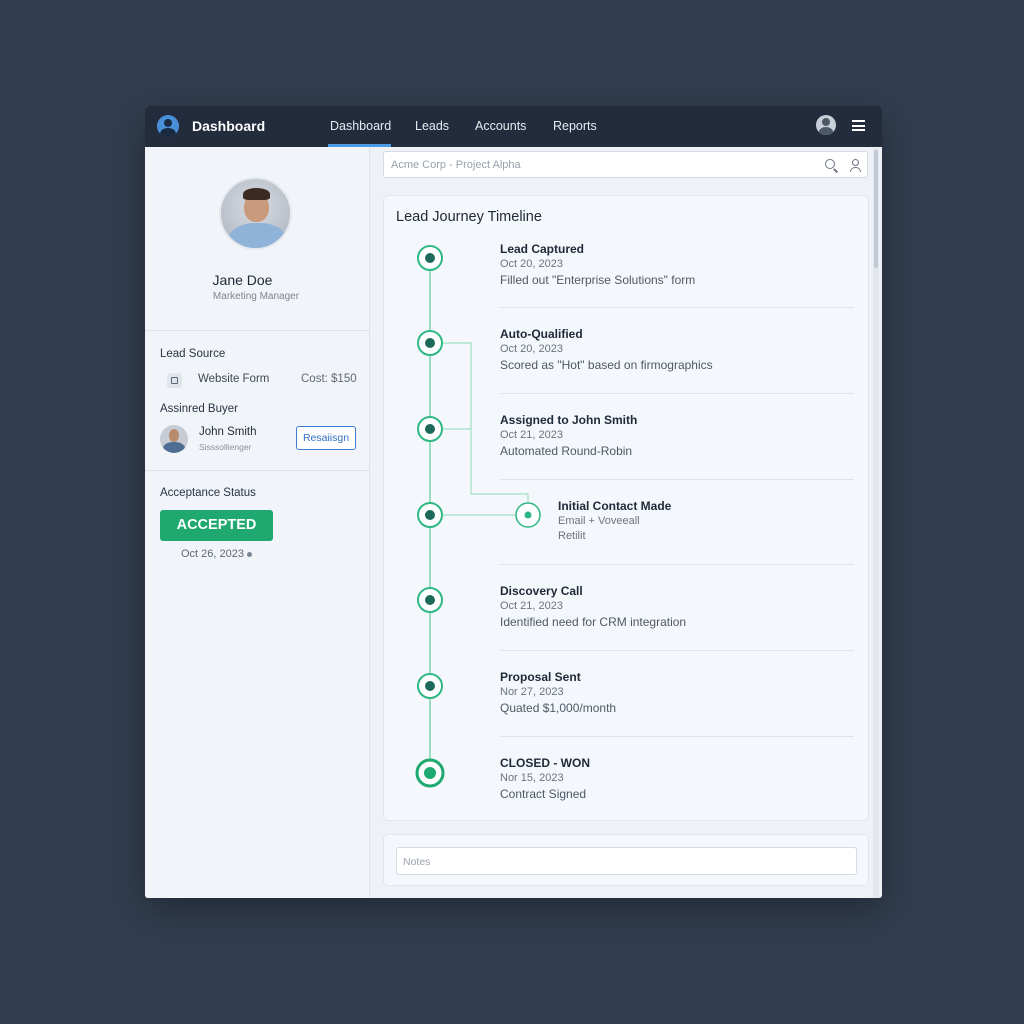  What do you see at coordinates (168, 126) in the screenshot?
I see `brand-user-icon` at bounding box center [168, 126].